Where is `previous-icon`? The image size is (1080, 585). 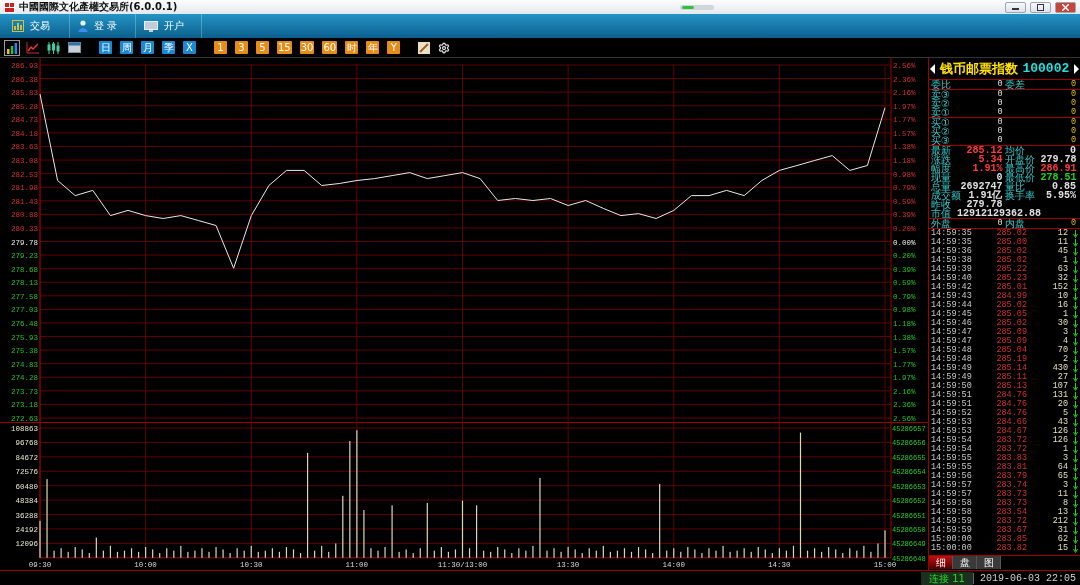
previous-icon is located at coordinates (932, 68).